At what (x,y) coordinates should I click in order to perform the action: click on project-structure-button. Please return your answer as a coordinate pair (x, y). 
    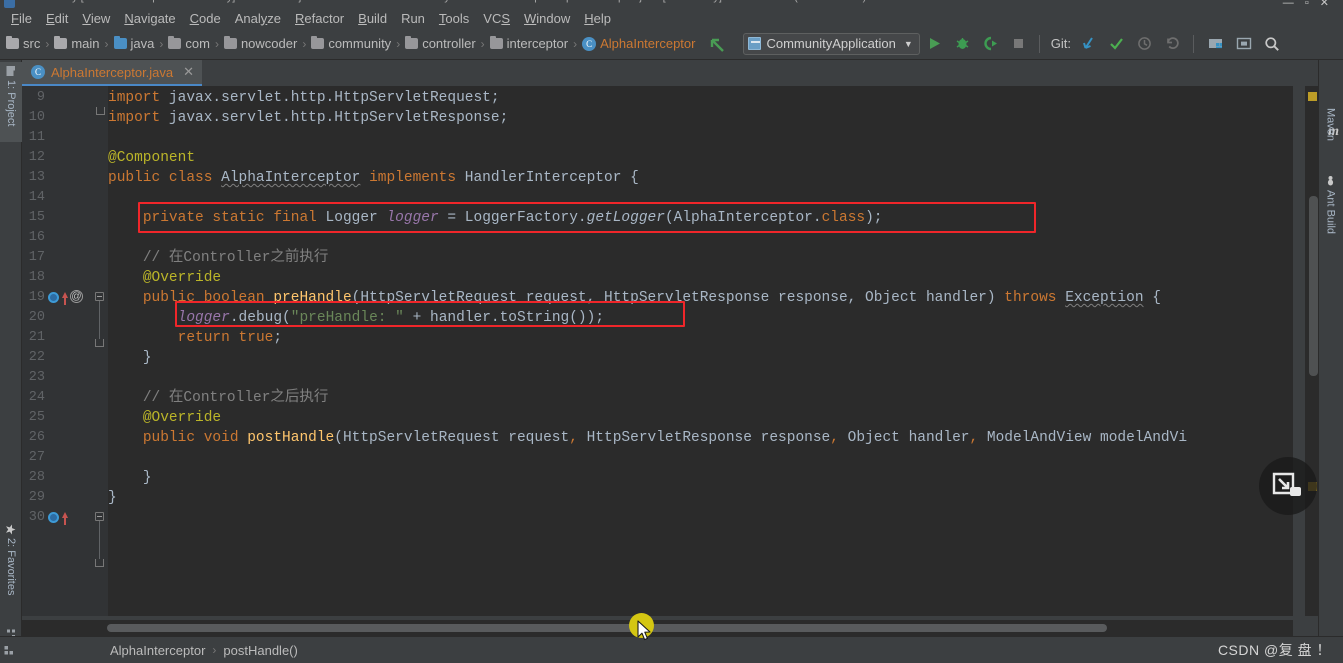
    Looking at the image, I should click on (1216, 44).